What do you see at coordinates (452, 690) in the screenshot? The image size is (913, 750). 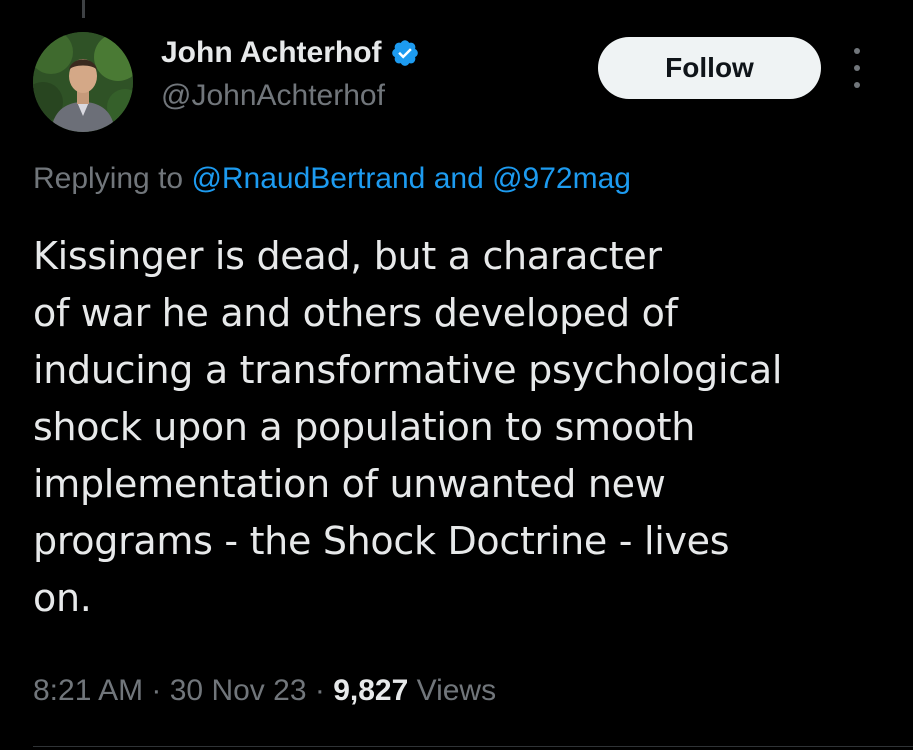 I see `views-label: Views` at bounding box center [452, 690].